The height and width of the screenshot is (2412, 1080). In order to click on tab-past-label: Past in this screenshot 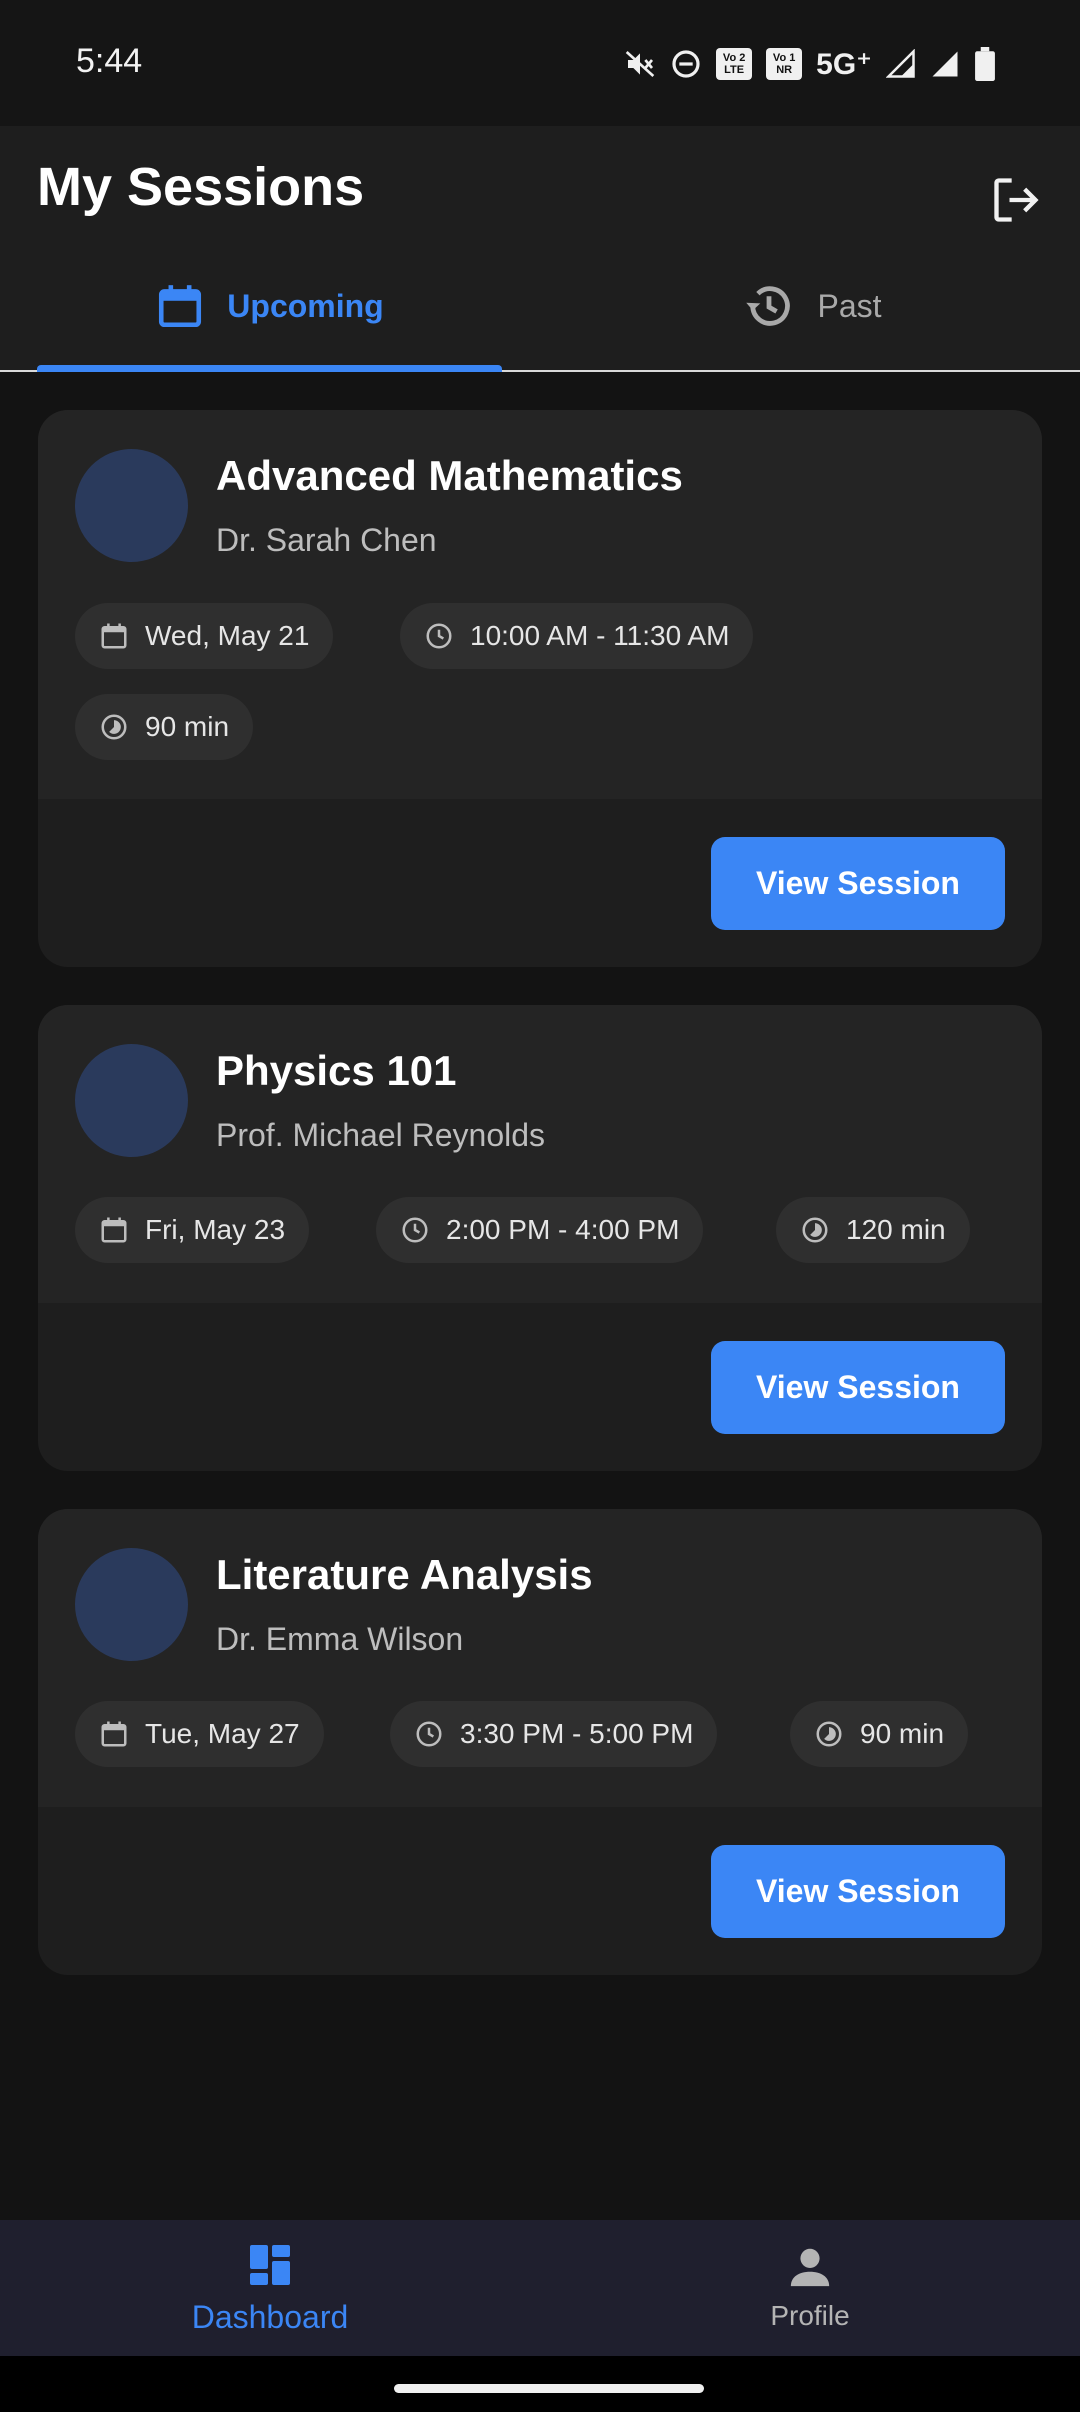, I will do `click(849, 305)`.